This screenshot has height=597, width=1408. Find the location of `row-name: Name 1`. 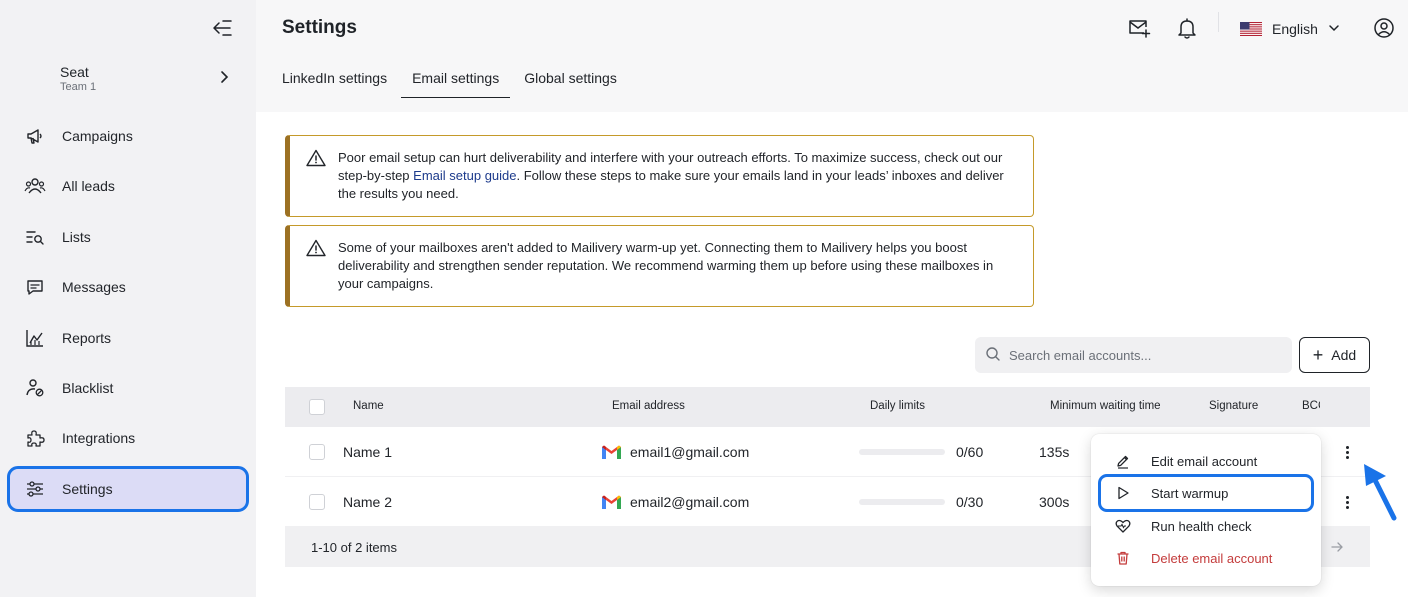

row-name: Name 1 is located at coordinates (368, 452).